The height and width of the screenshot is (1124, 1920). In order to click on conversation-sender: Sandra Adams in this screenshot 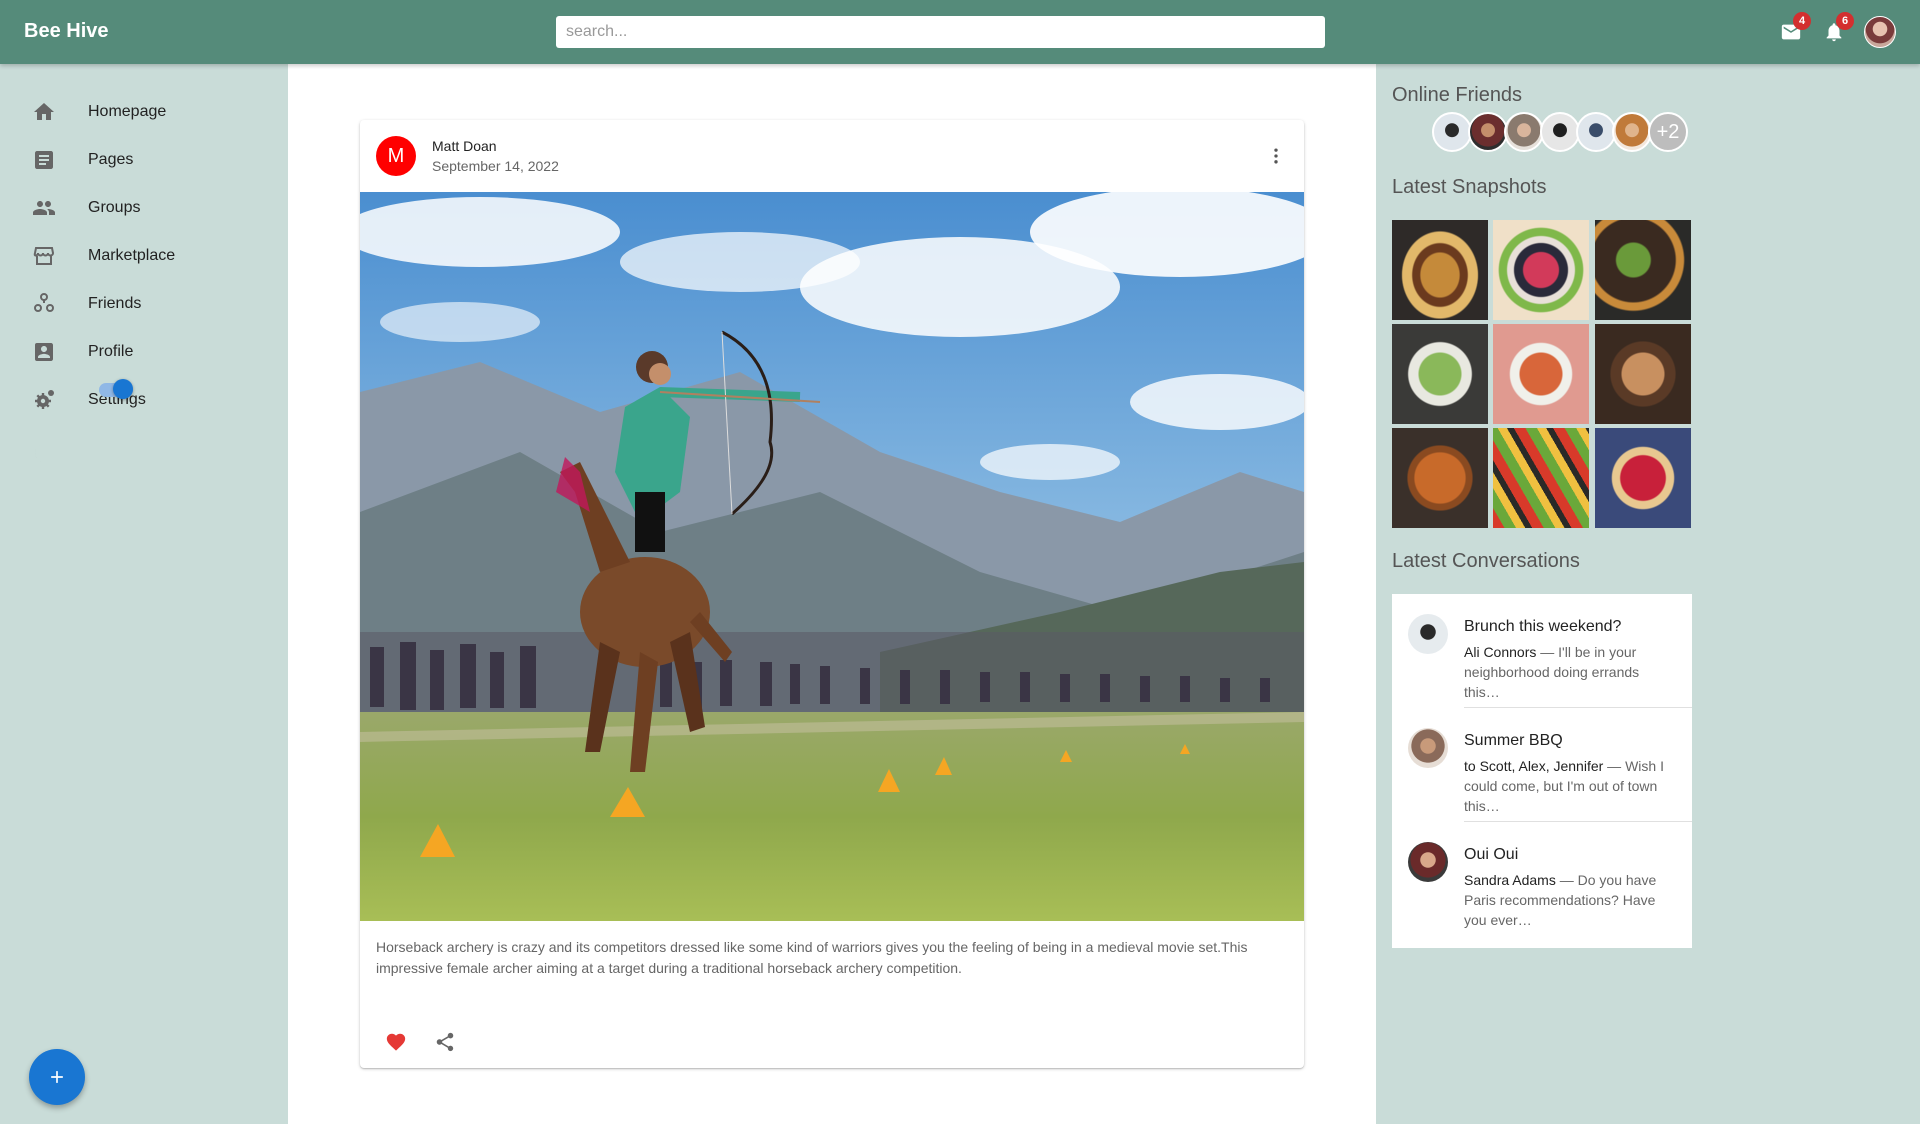, I will do `click(1510, 880)`.